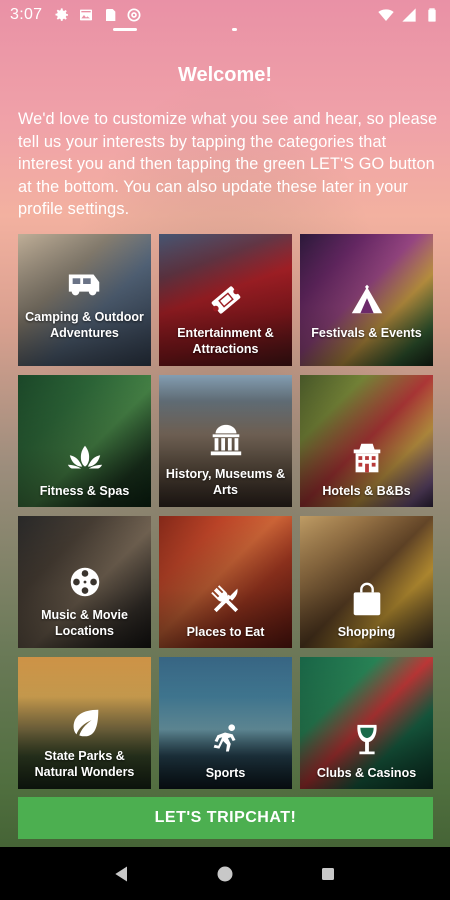  What do you see at coordinates (225, 632) in the screenshot?
I see `category-label: Places to Eat` at bounding box center [225, 632].